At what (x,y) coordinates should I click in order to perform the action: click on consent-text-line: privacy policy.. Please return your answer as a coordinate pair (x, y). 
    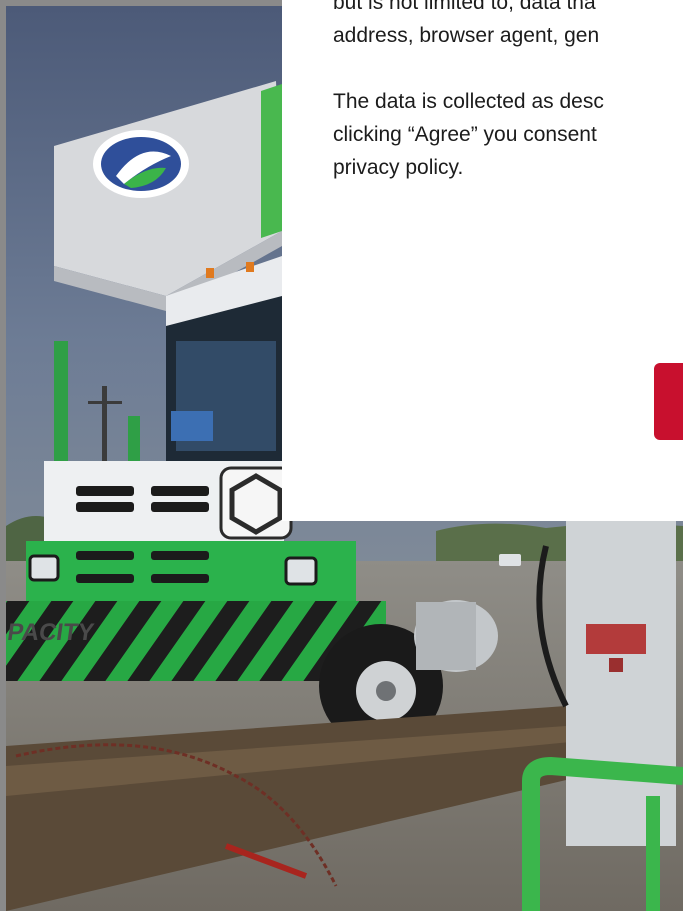
    Looking at the image, I should click on (398, 167).